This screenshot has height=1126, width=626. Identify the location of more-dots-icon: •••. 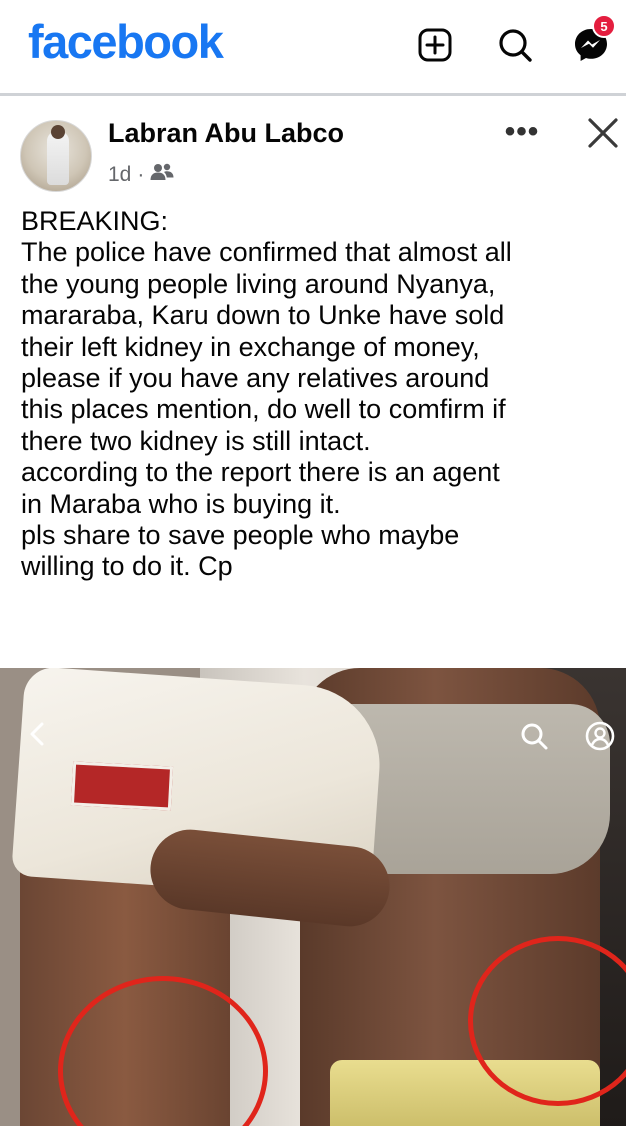
(522, 132).